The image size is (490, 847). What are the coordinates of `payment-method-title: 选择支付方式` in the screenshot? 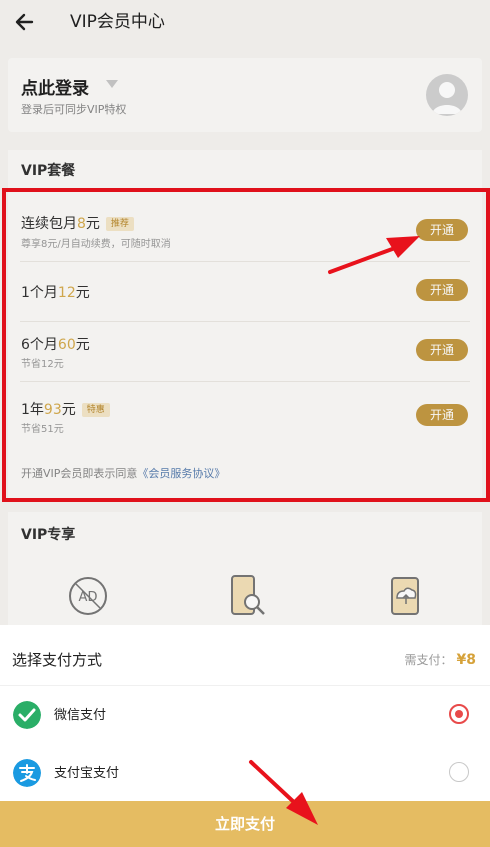 It's located at (57, 660).